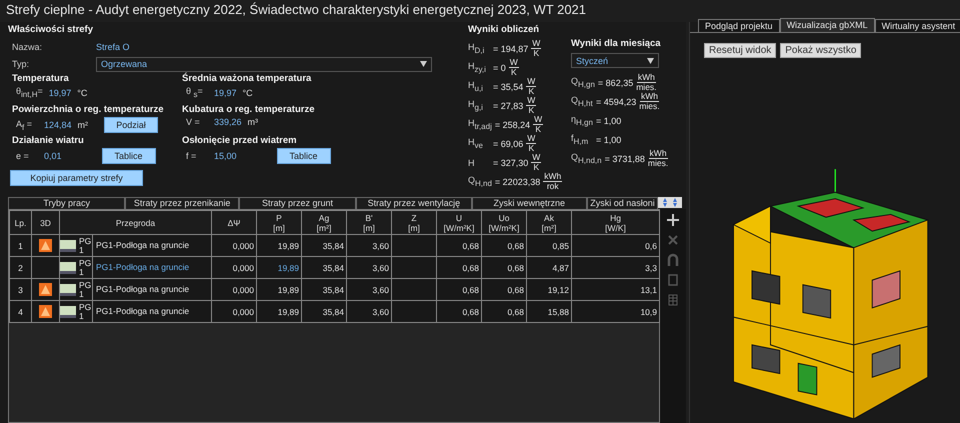 This screenshot has width=960, height=423. Describe the element at coordinates (510, 163) in the screenshot. I see `value: = 327,30` at that location.